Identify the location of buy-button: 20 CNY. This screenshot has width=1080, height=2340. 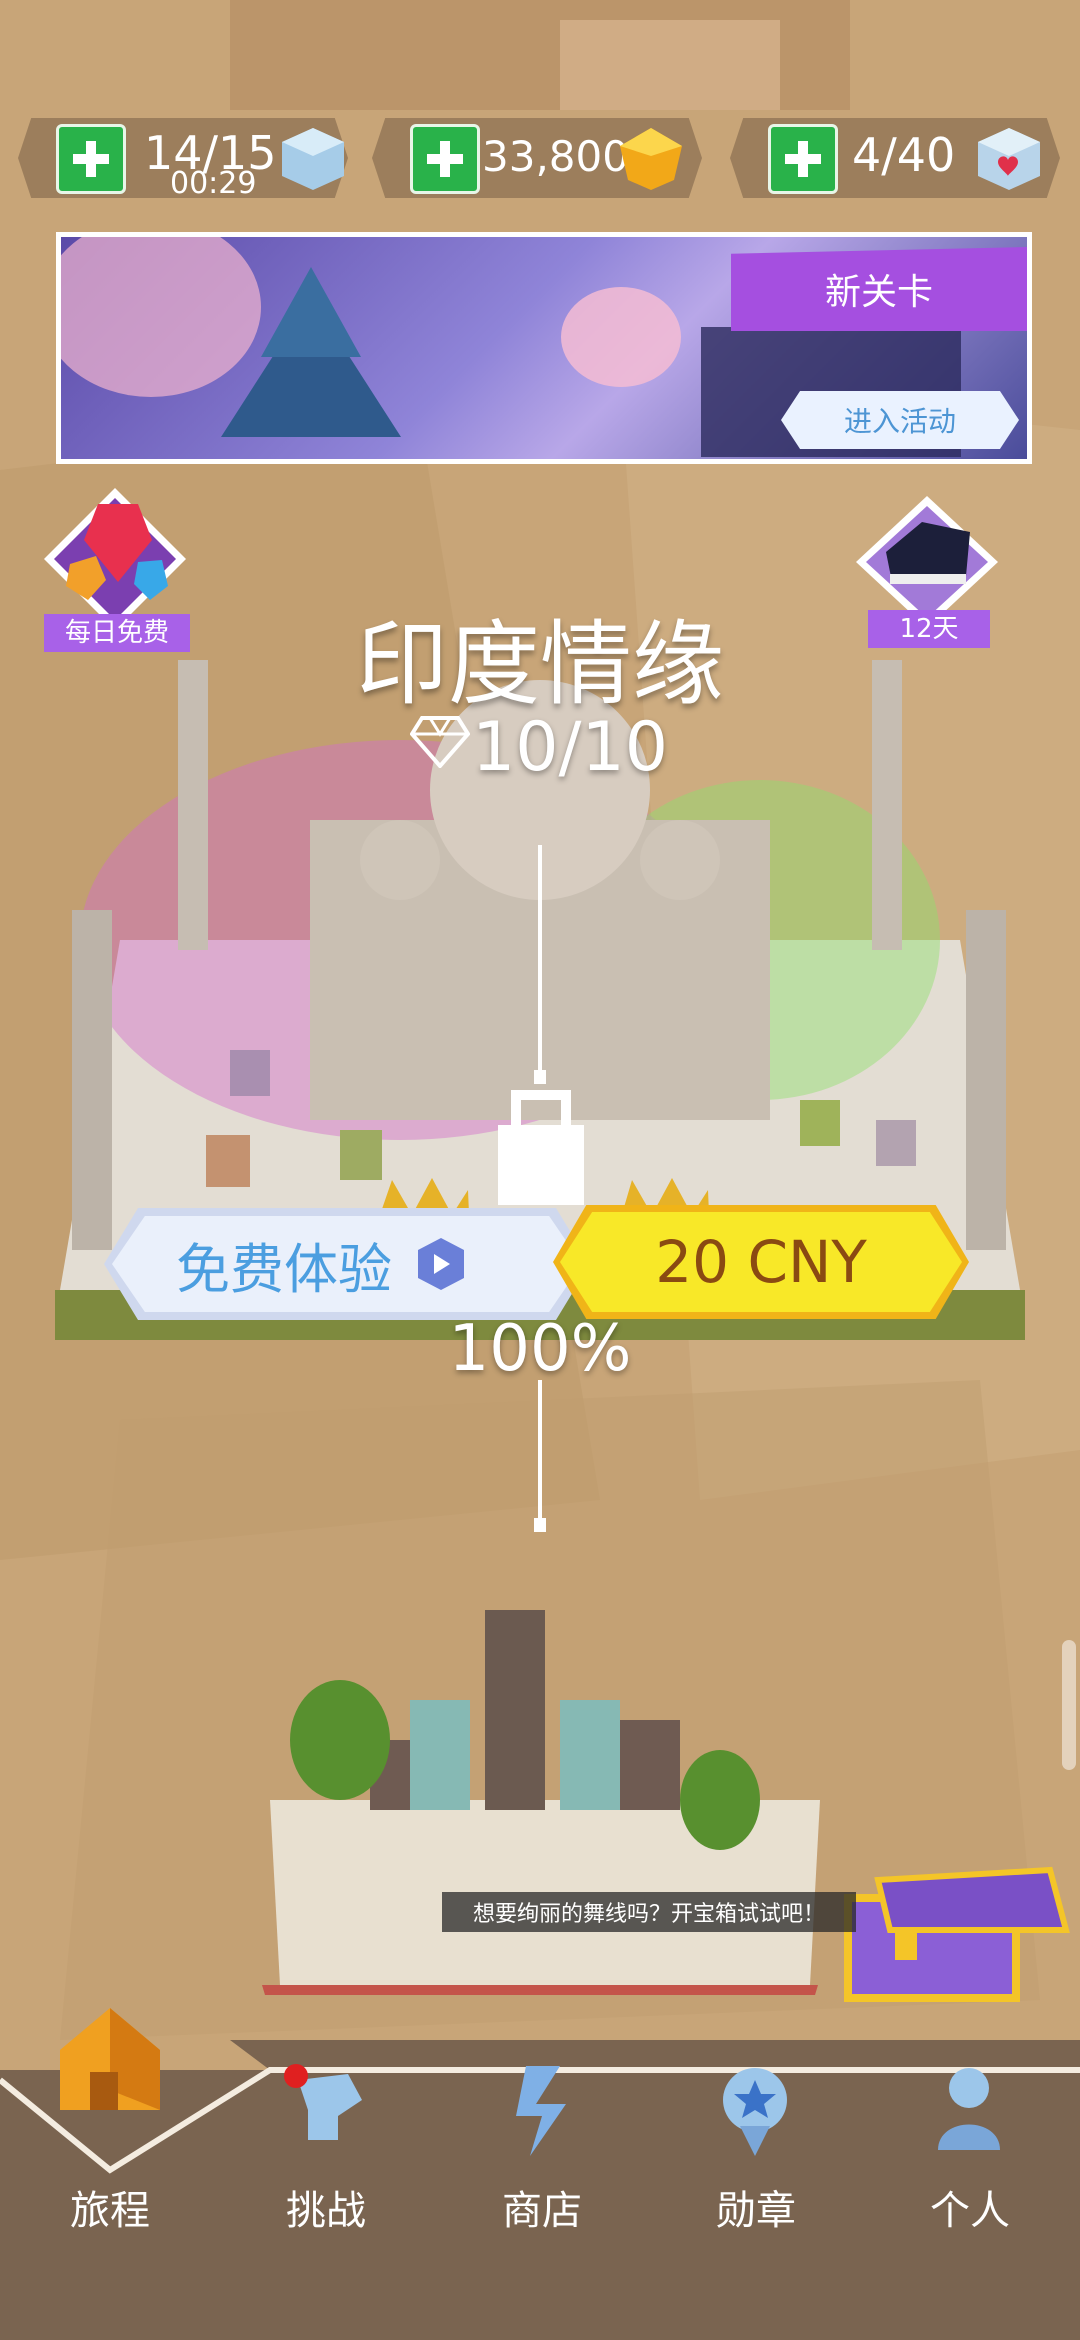
(761, 1262).